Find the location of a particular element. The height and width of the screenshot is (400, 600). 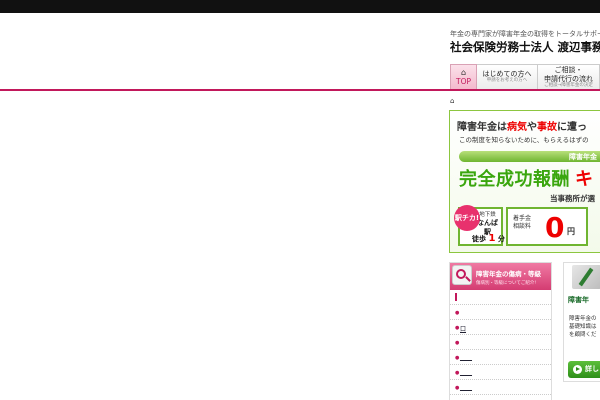

nav-first-time-sub: 申請をお考えの方へ is located at coordinates (507, 80).